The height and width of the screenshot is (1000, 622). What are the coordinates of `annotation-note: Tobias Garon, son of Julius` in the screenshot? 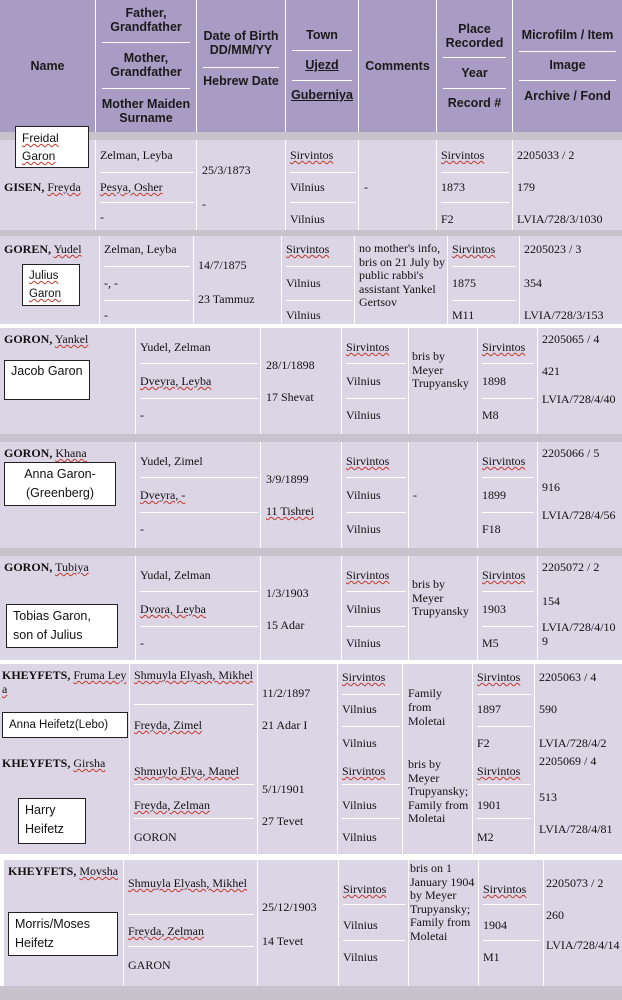 It's located at (62, 626).